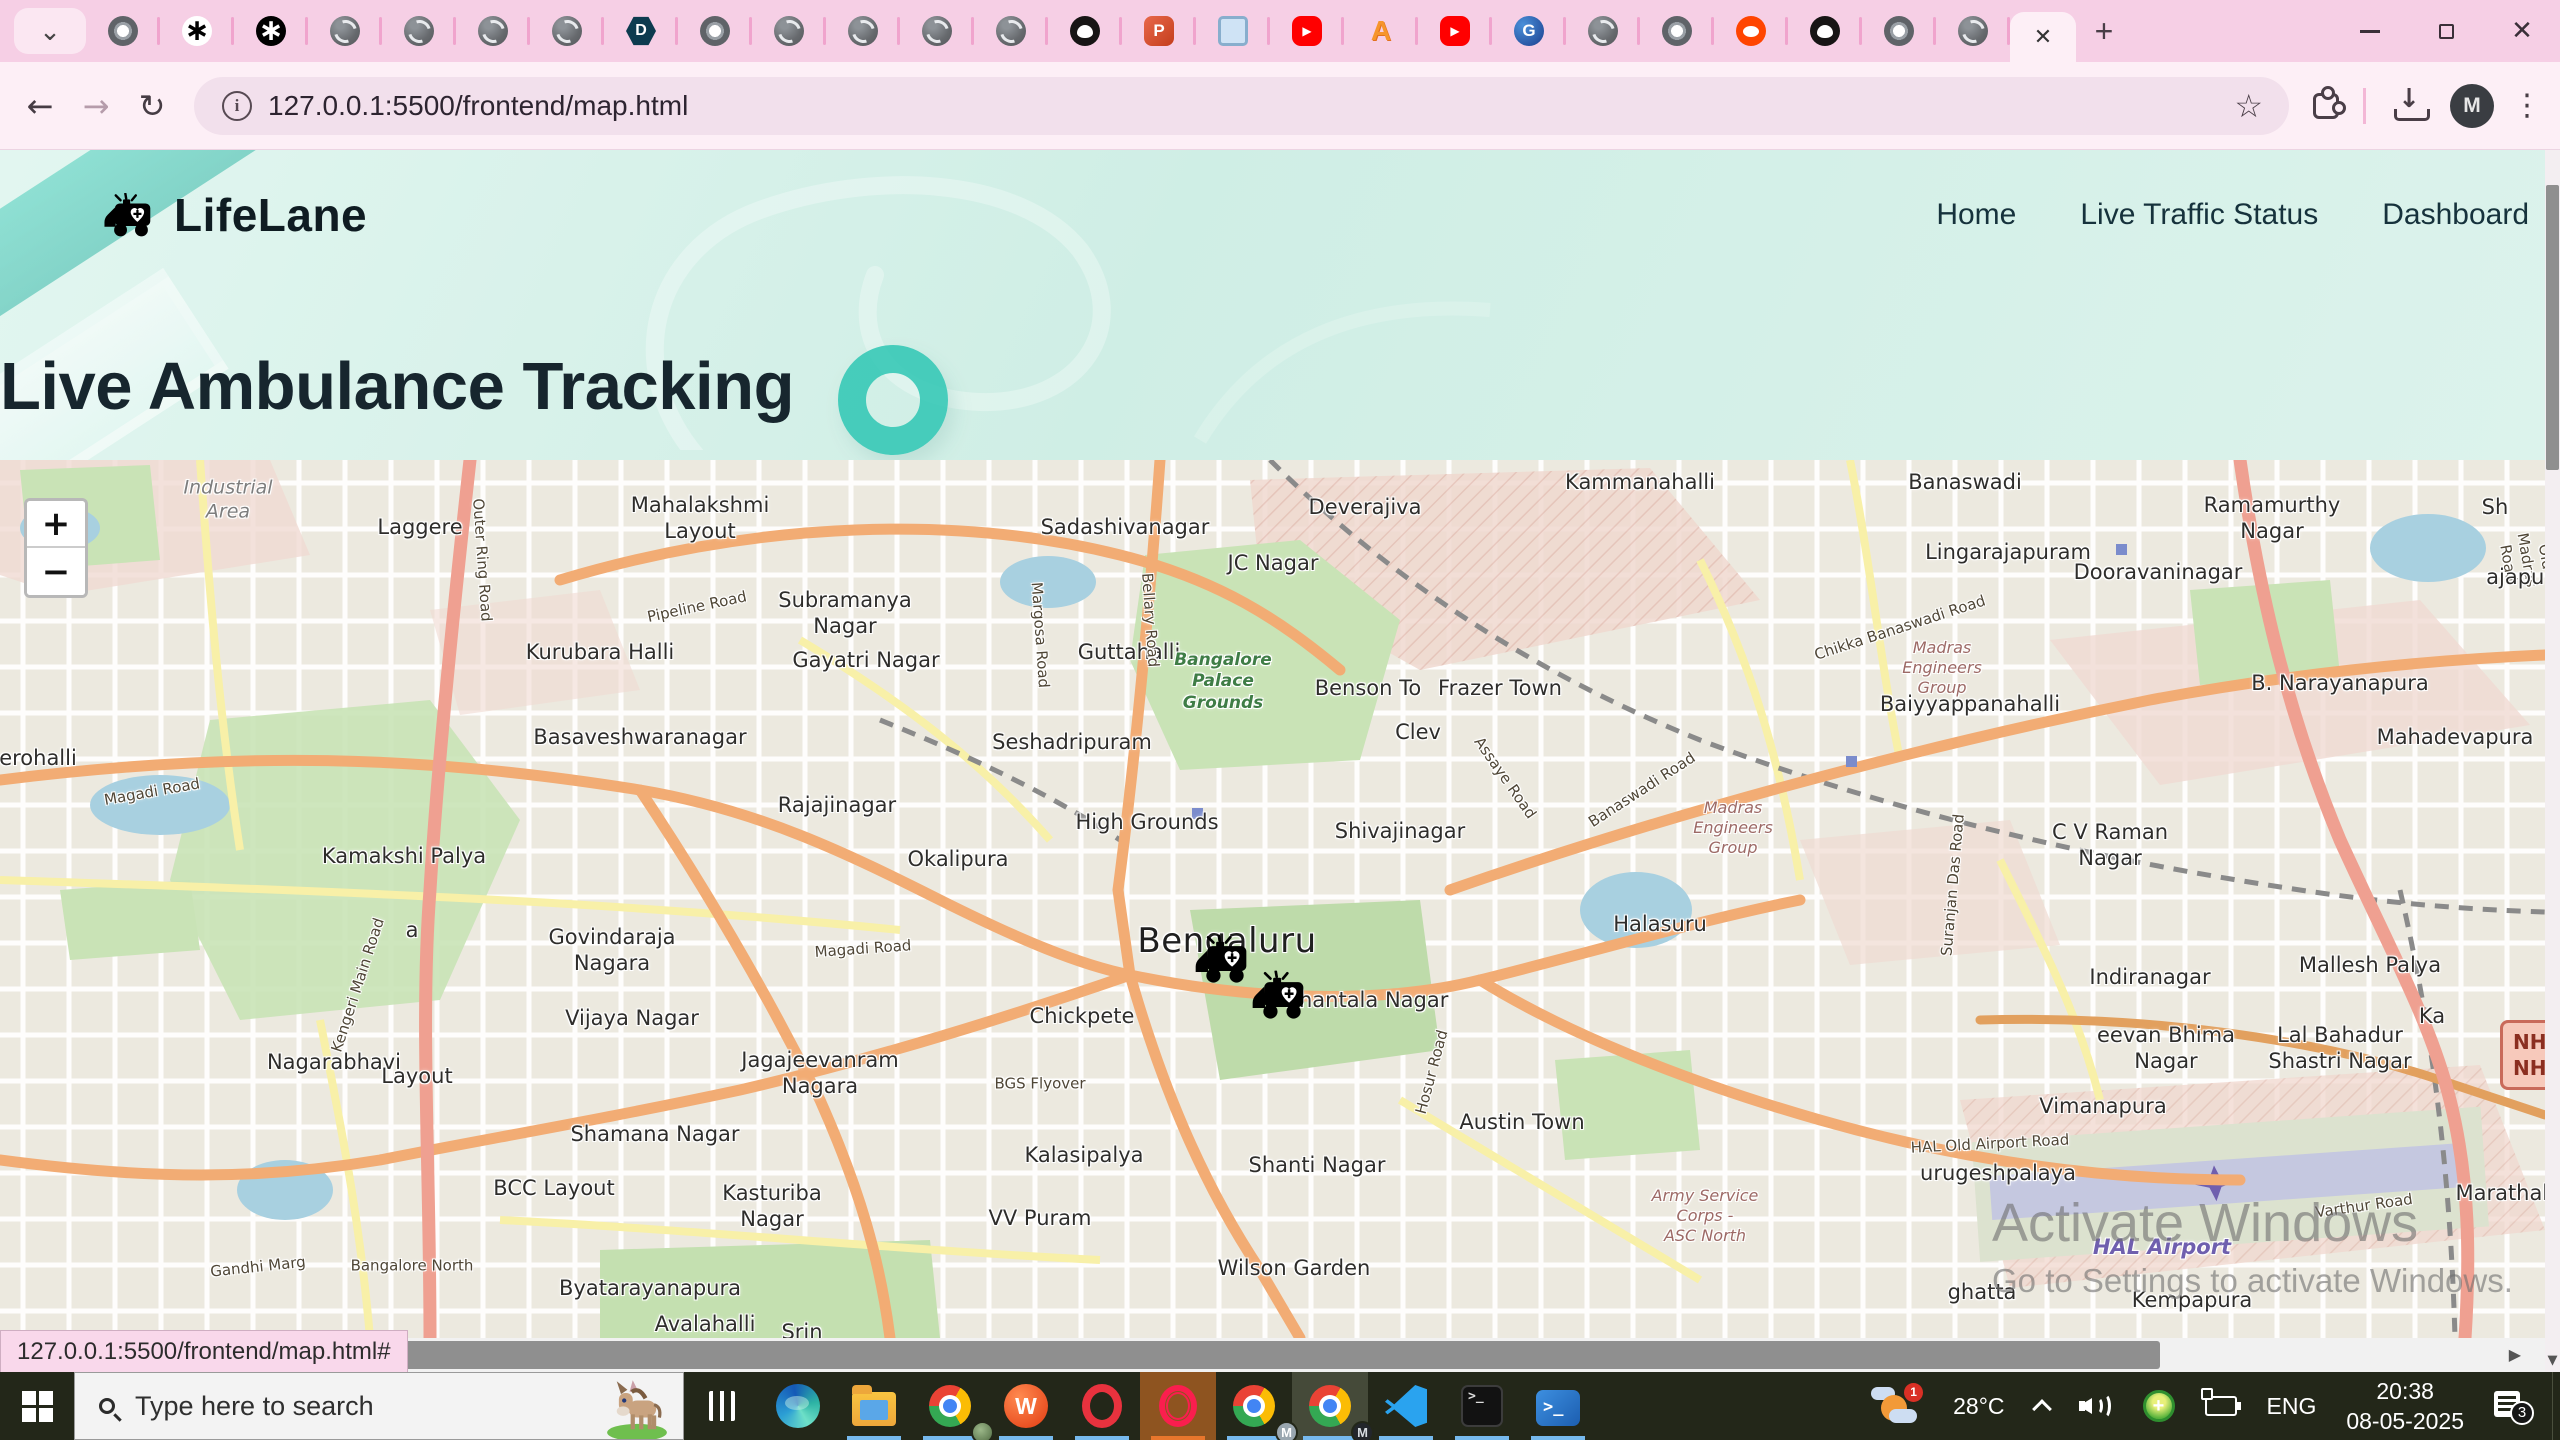 Image resolution: width=2560 pixels, height=1440 pixels. I want to click on taskbar-opera-gx, so click(1178, 1406).